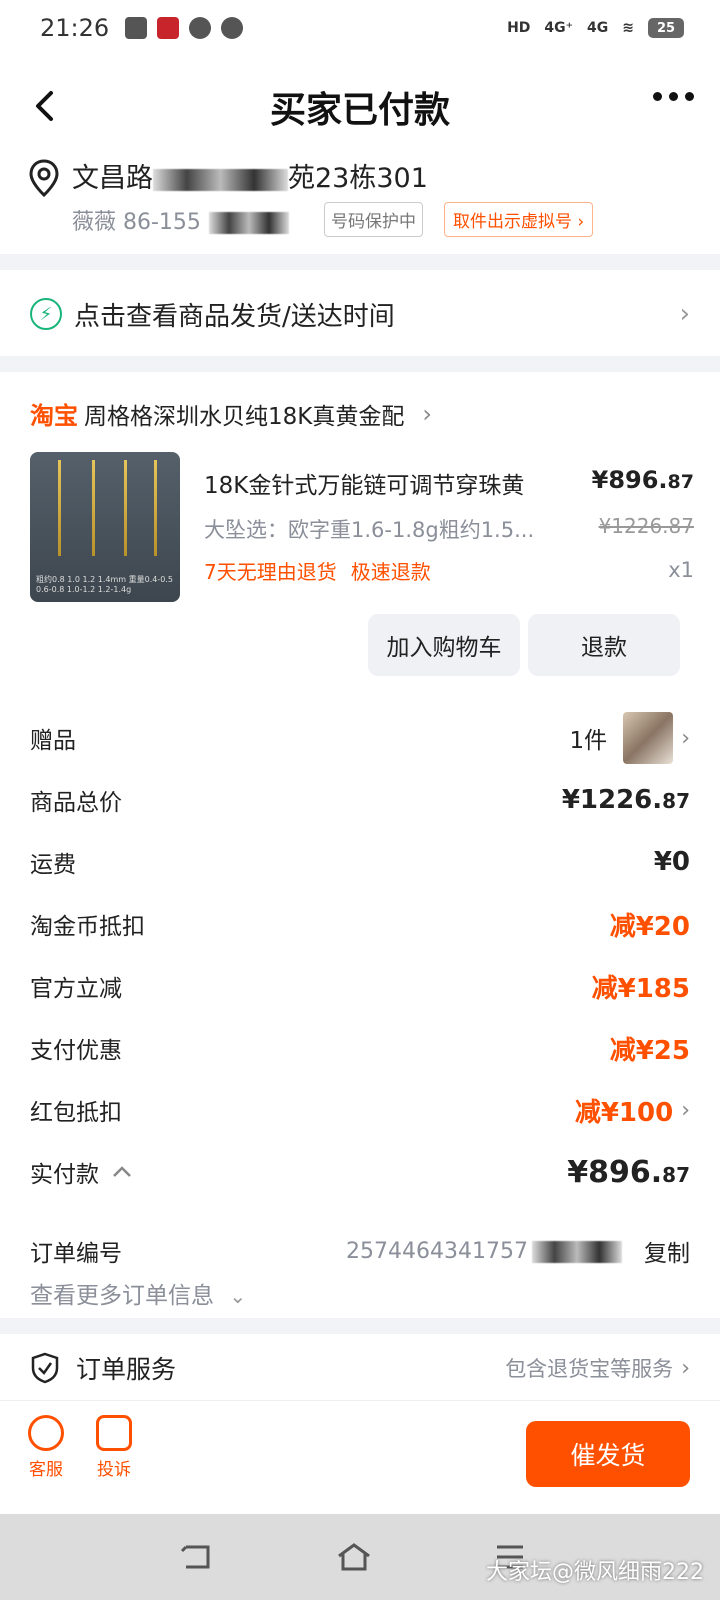  Describe the element at coordinates (360, 1110) in the screenshot. I see `red-packet-row: 红包抵扣 减¥100 ›` at that location.